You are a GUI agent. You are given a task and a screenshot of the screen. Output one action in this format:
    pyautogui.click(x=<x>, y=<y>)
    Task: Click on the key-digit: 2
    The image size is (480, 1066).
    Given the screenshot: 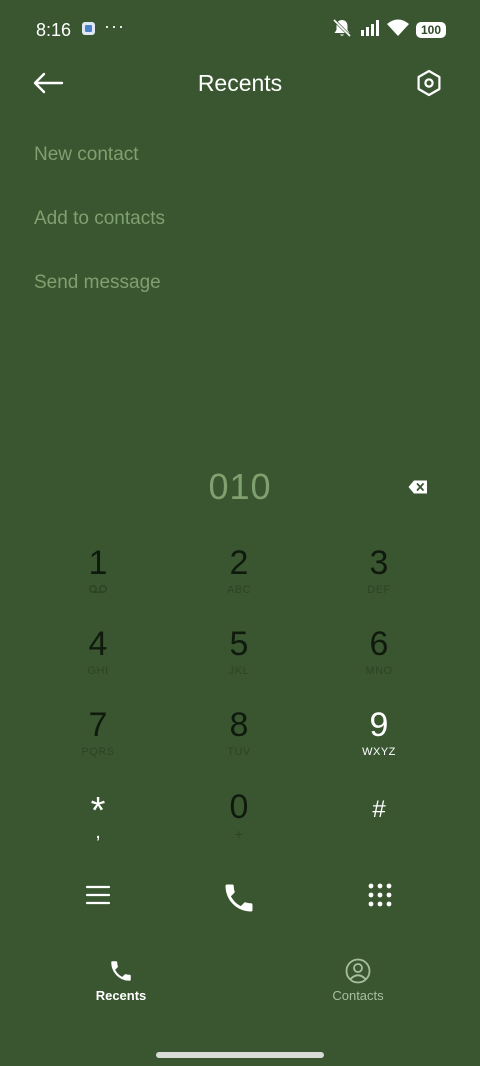 What is the action you would take?
    pyautogui.click(x=239, y=563)
    